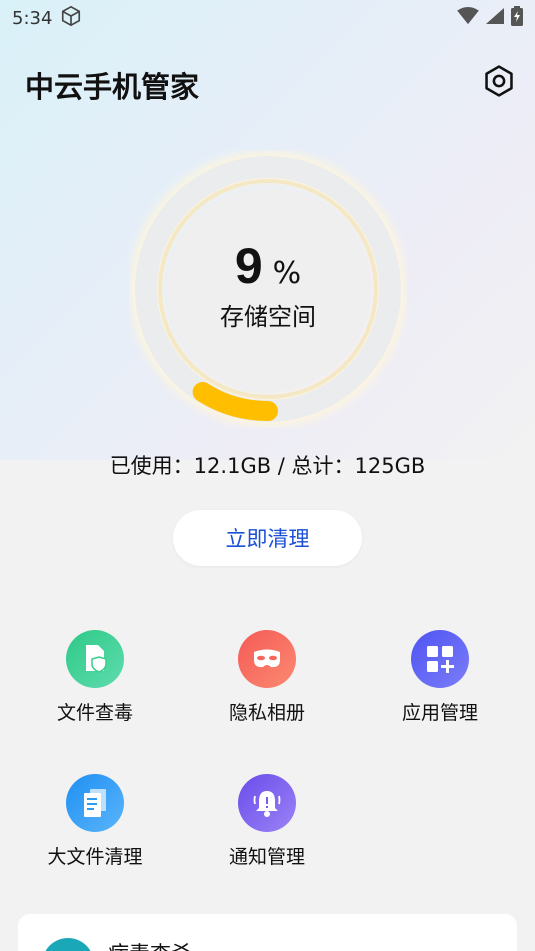 This screenshot has width=535, height=951. I want to click on settings-button, so click(499, 83).